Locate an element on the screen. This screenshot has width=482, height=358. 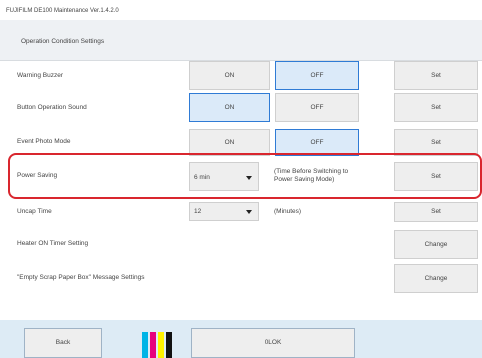
footer-bar: Back 0LOK is located at coordinates (241, 339).